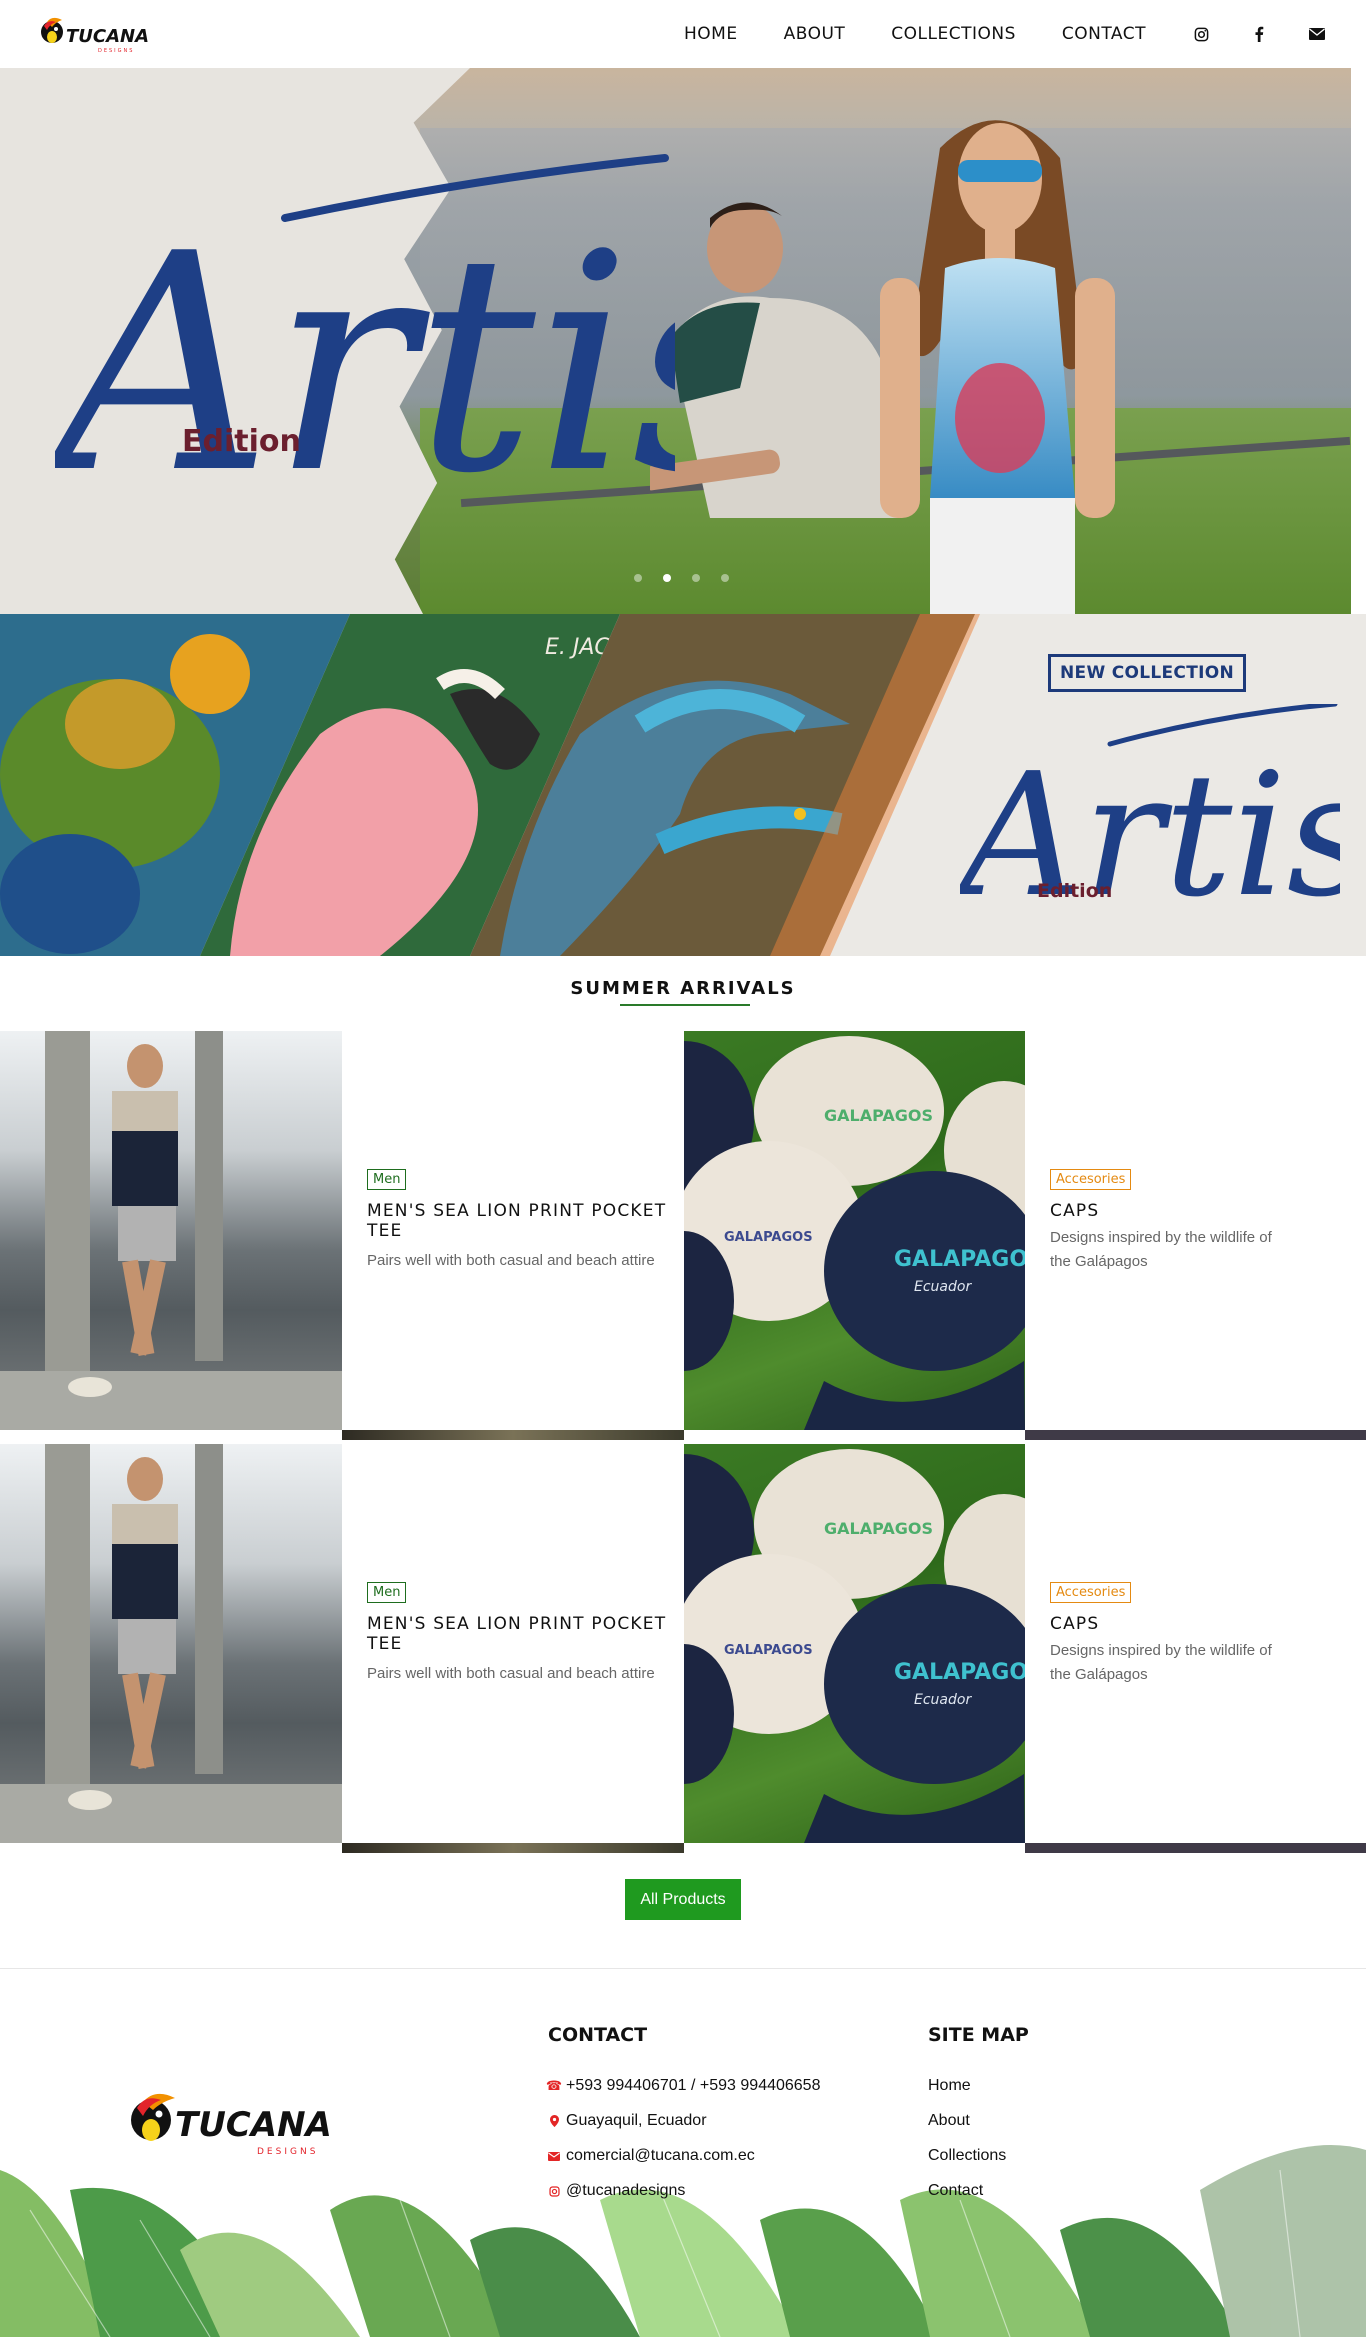 This screenshot has width=1366, height=2337. I want to click on sitemap-heading: SITE MAP, so click(978, 2035).